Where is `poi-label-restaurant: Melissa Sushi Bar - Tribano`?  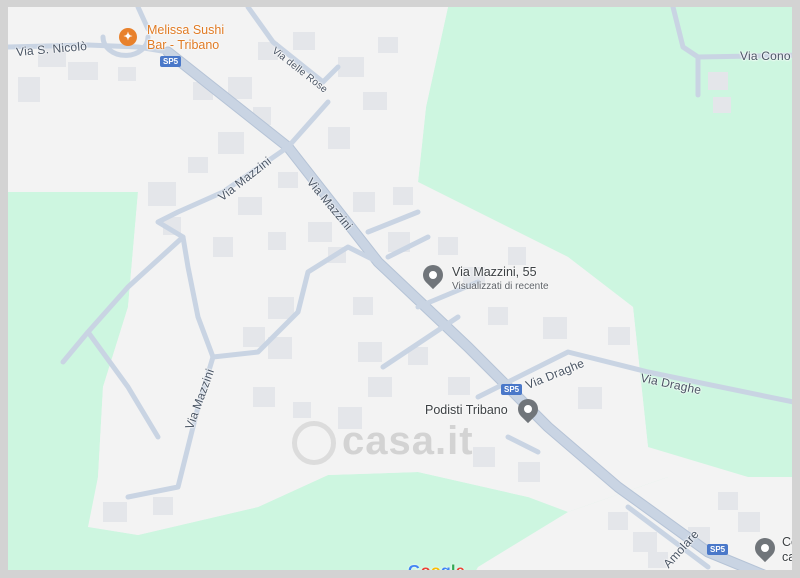
poi-label-restaurant: Melissa Sushi Bar - Tribano is located at coordinates (185, 38).